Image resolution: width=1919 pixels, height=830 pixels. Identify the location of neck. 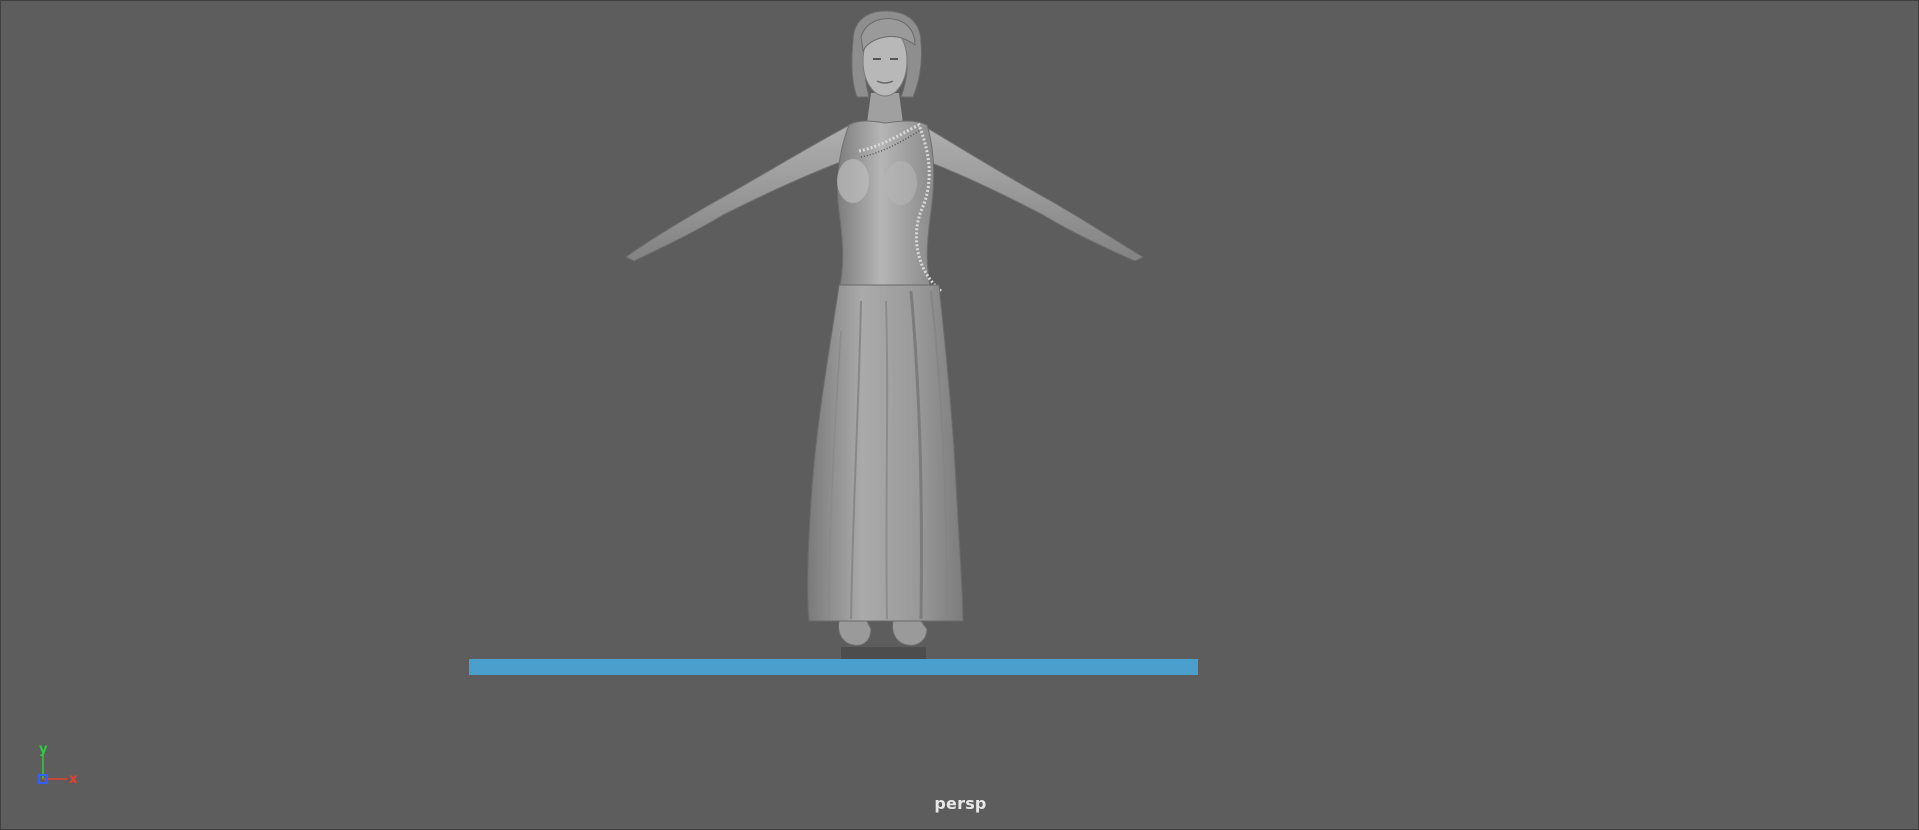
(885, 108).